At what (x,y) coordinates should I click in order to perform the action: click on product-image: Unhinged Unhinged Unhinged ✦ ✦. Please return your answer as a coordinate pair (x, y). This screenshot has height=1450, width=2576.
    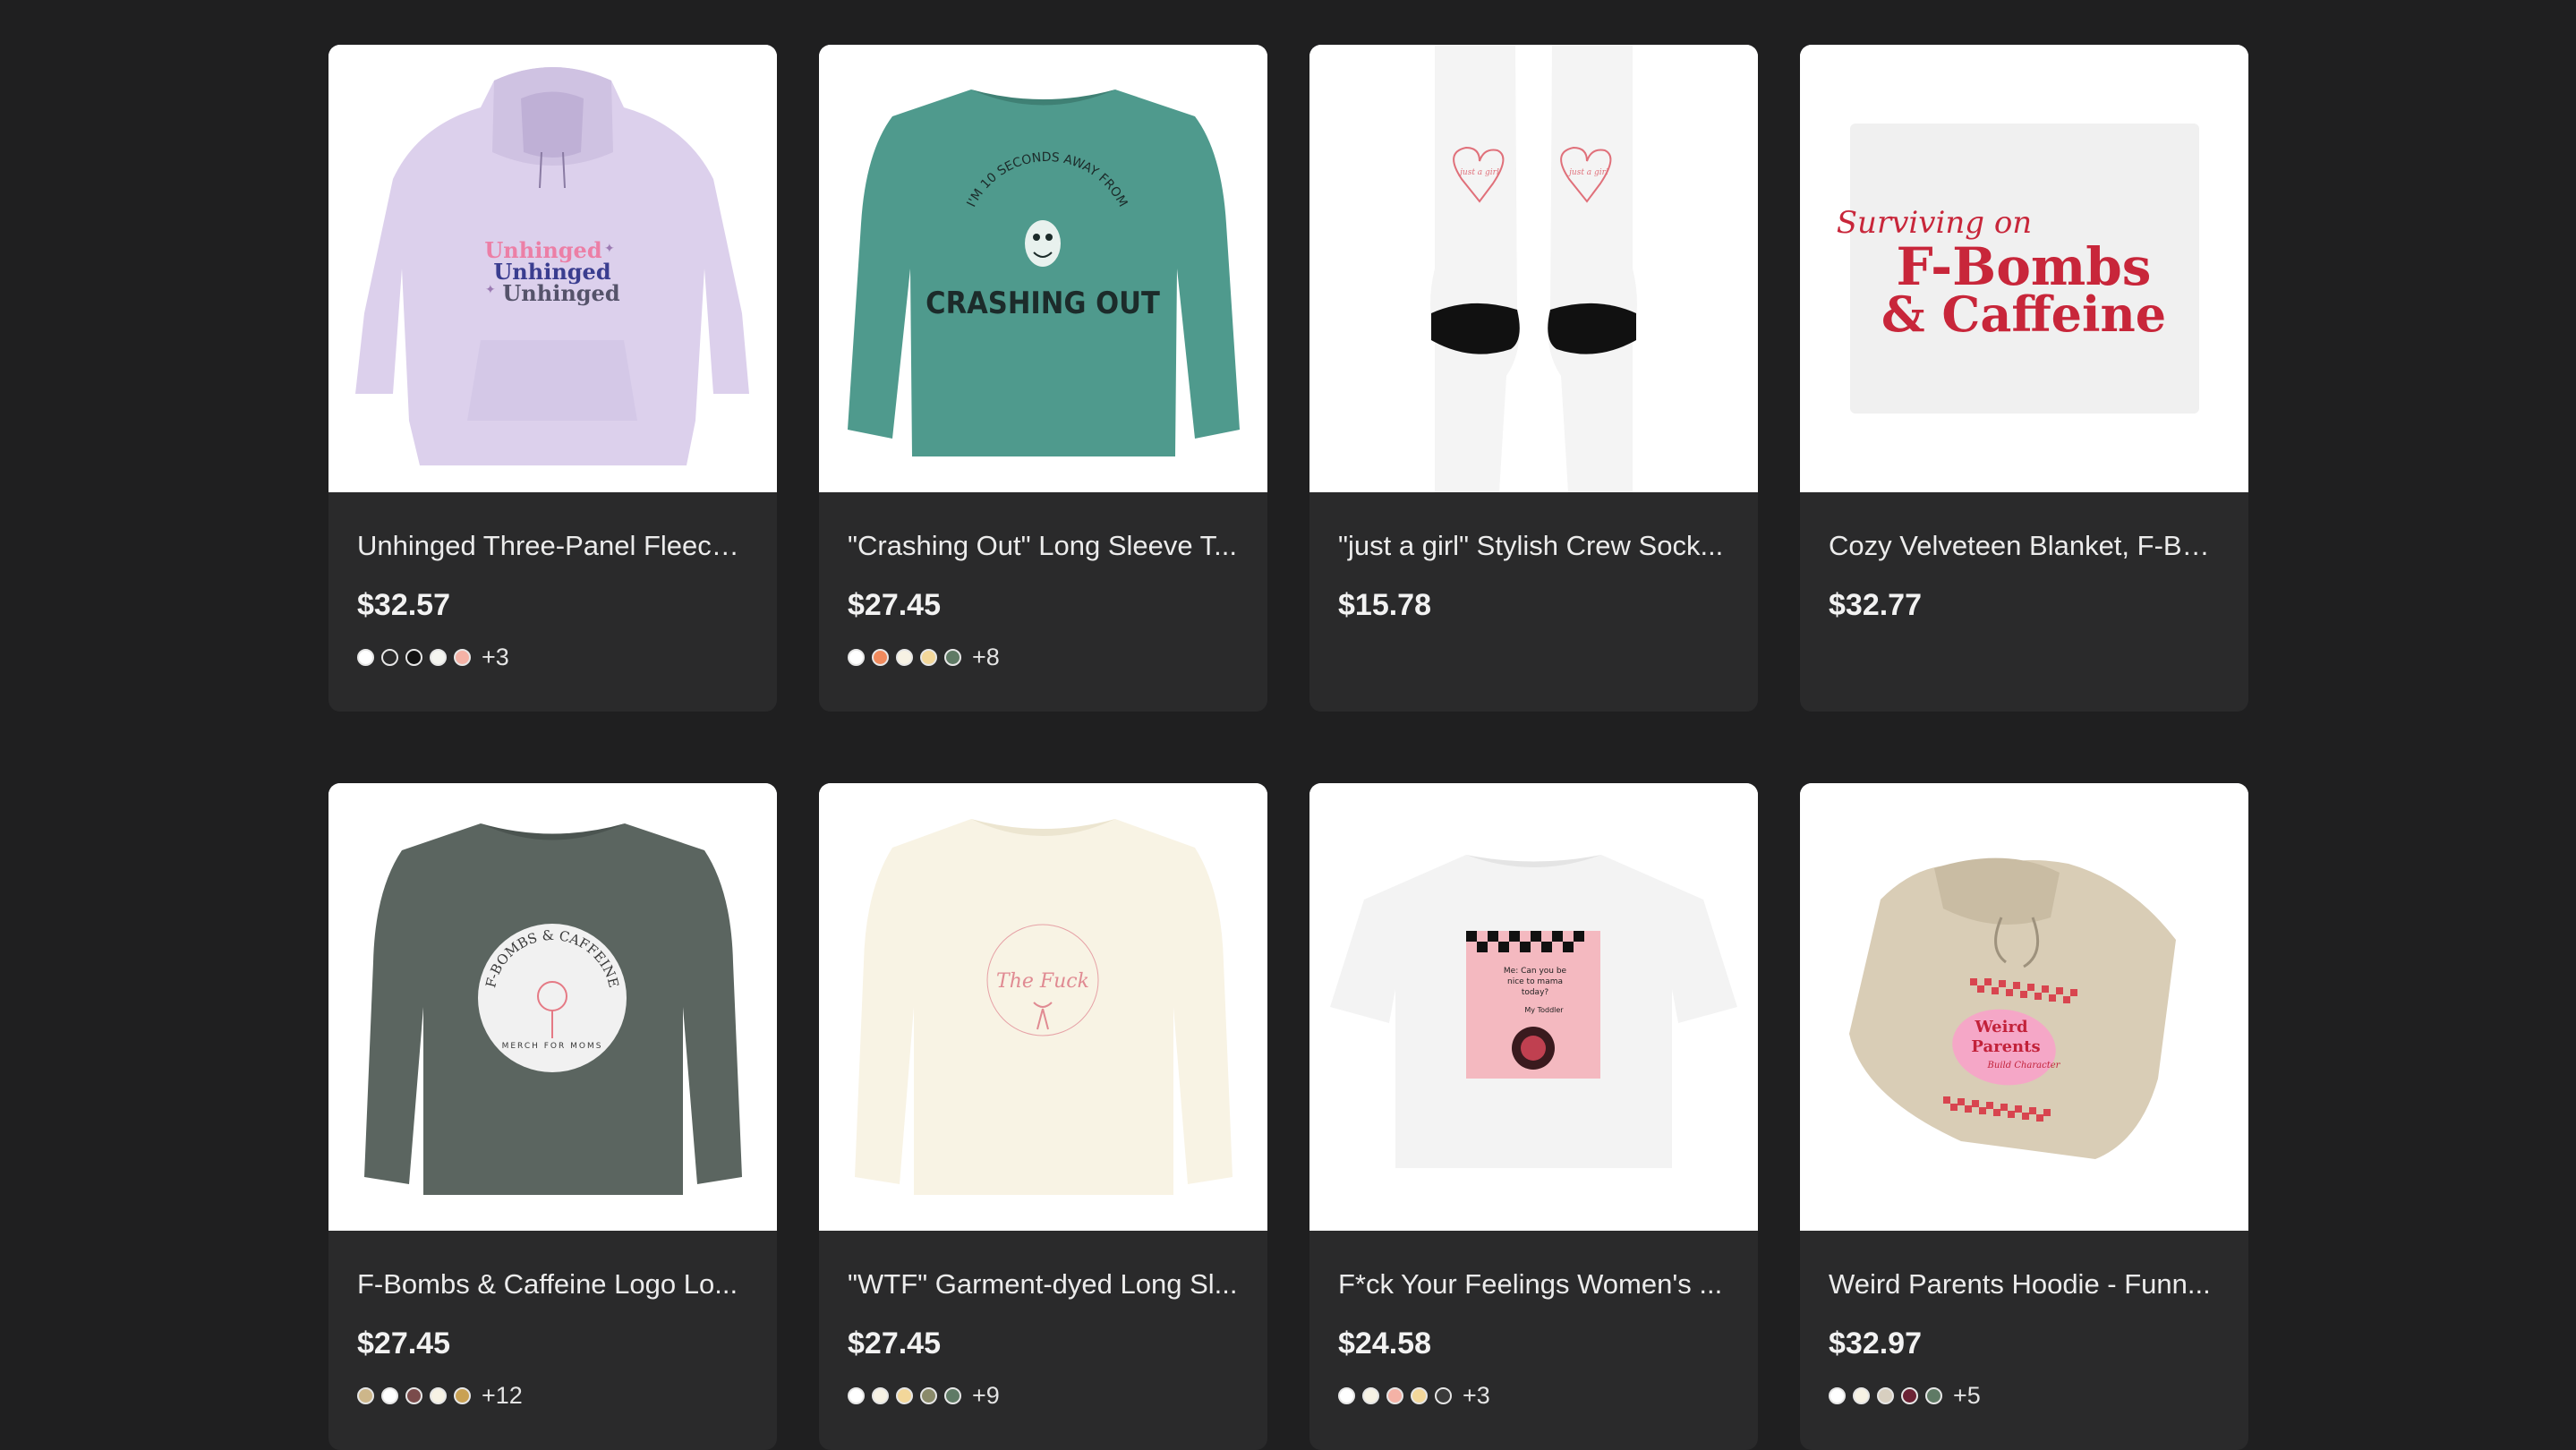
    Looking at the image, I should click on (552, 268).